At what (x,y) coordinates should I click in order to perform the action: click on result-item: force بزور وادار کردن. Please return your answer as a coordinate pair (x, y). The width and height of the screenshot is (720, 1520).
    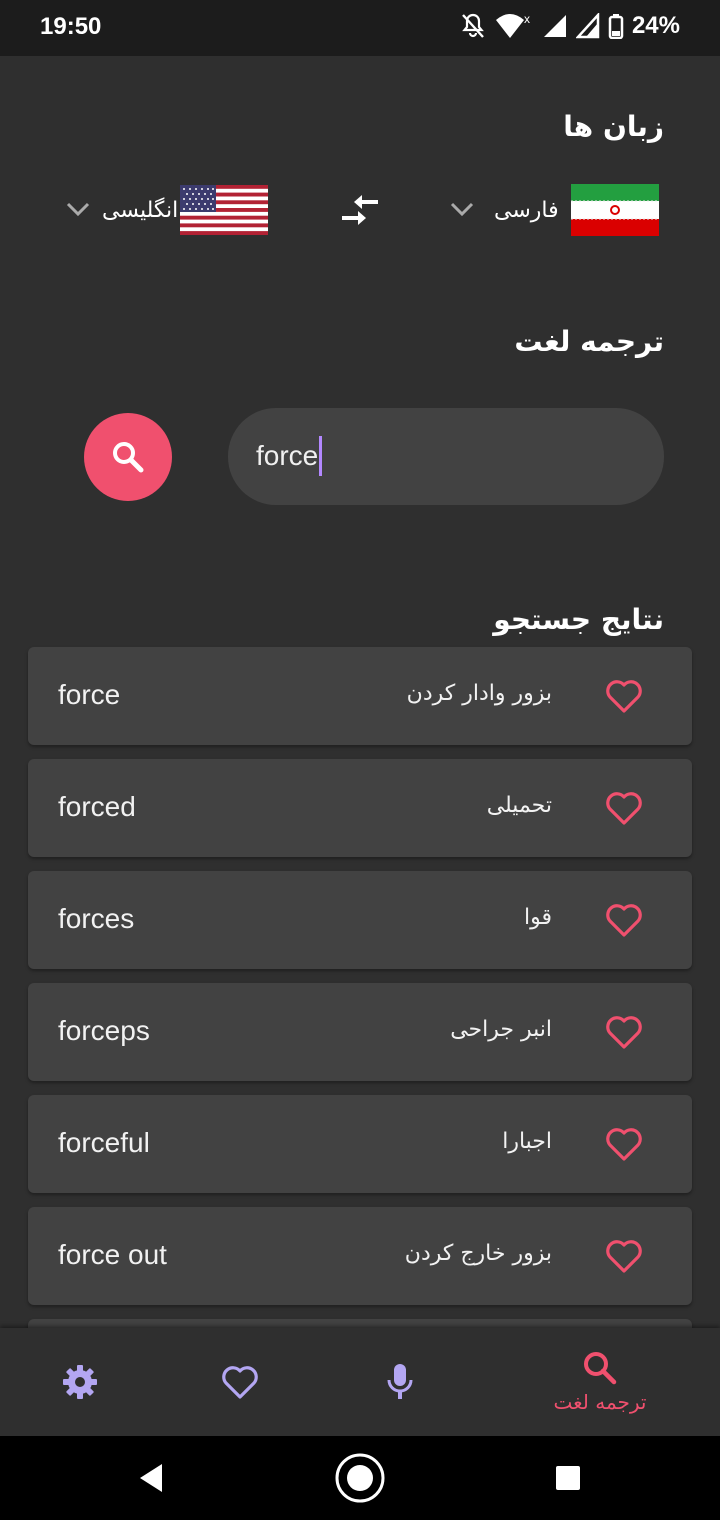
    Looking at the image, I should click on (360, 696).